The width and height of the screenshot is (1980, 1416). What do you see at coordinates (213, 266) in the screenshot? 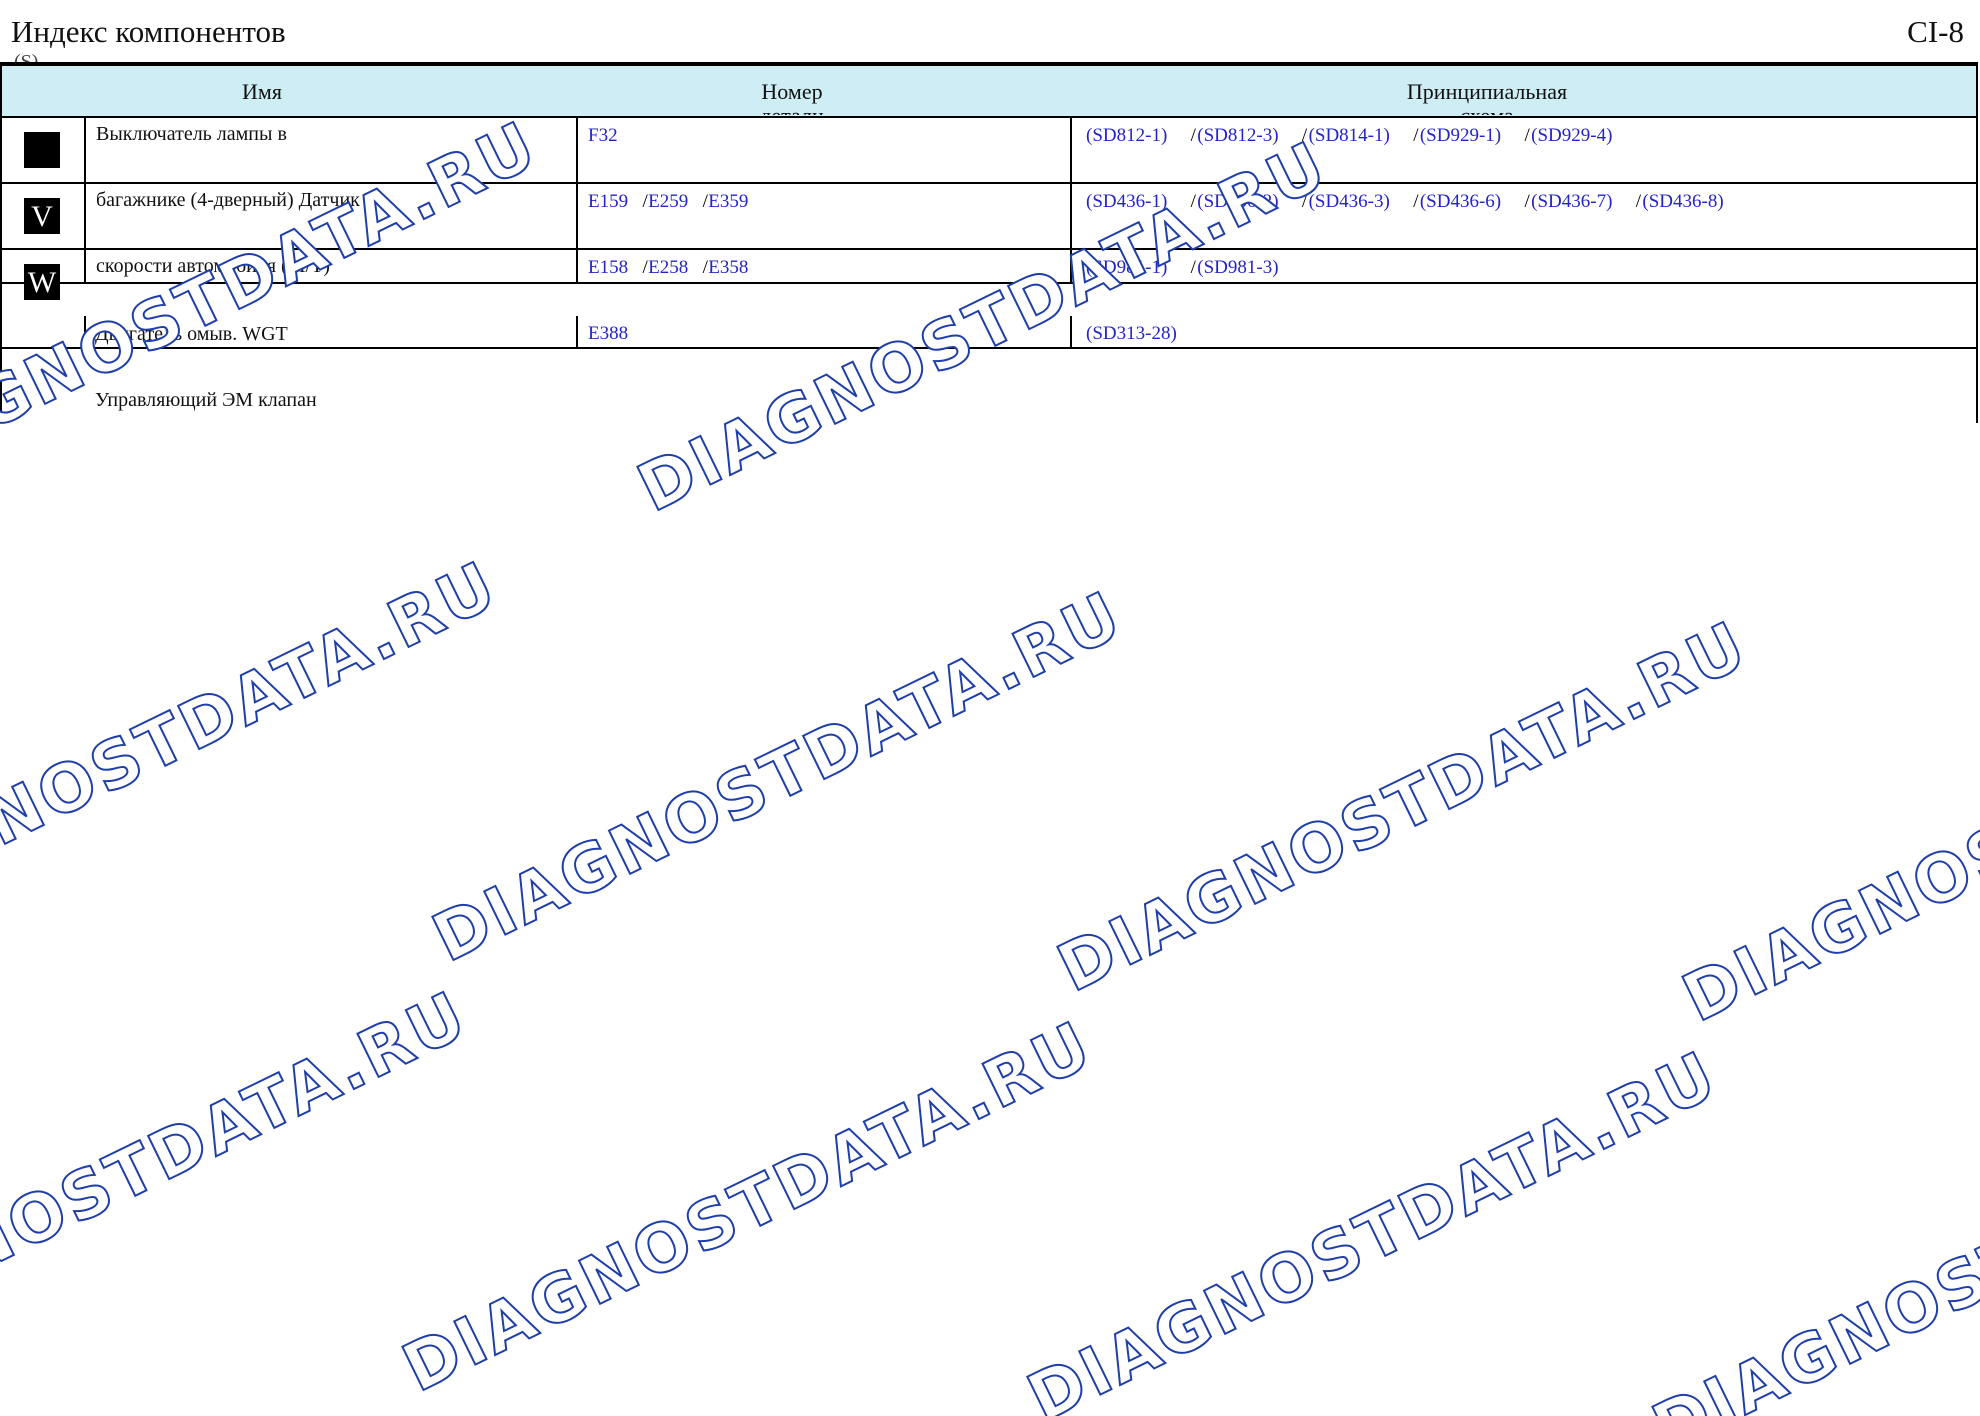
I see `component-name: скорости автомобиля (M/T)` at bounding box center [213, 266].